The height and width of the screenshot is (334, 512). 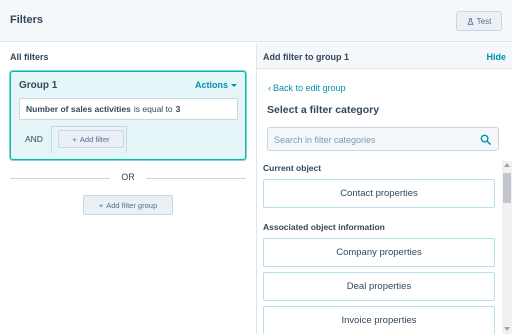 I want to click on beaker-icon, so click(x=470, y=21).